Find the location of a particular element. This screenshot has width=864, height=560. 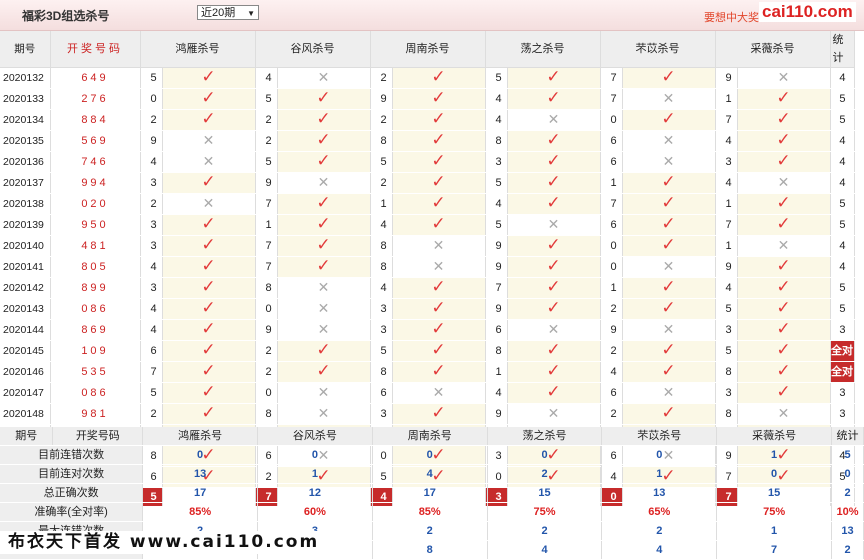

promo-text: 要想中大奖 is located at coordinates (731, 17).